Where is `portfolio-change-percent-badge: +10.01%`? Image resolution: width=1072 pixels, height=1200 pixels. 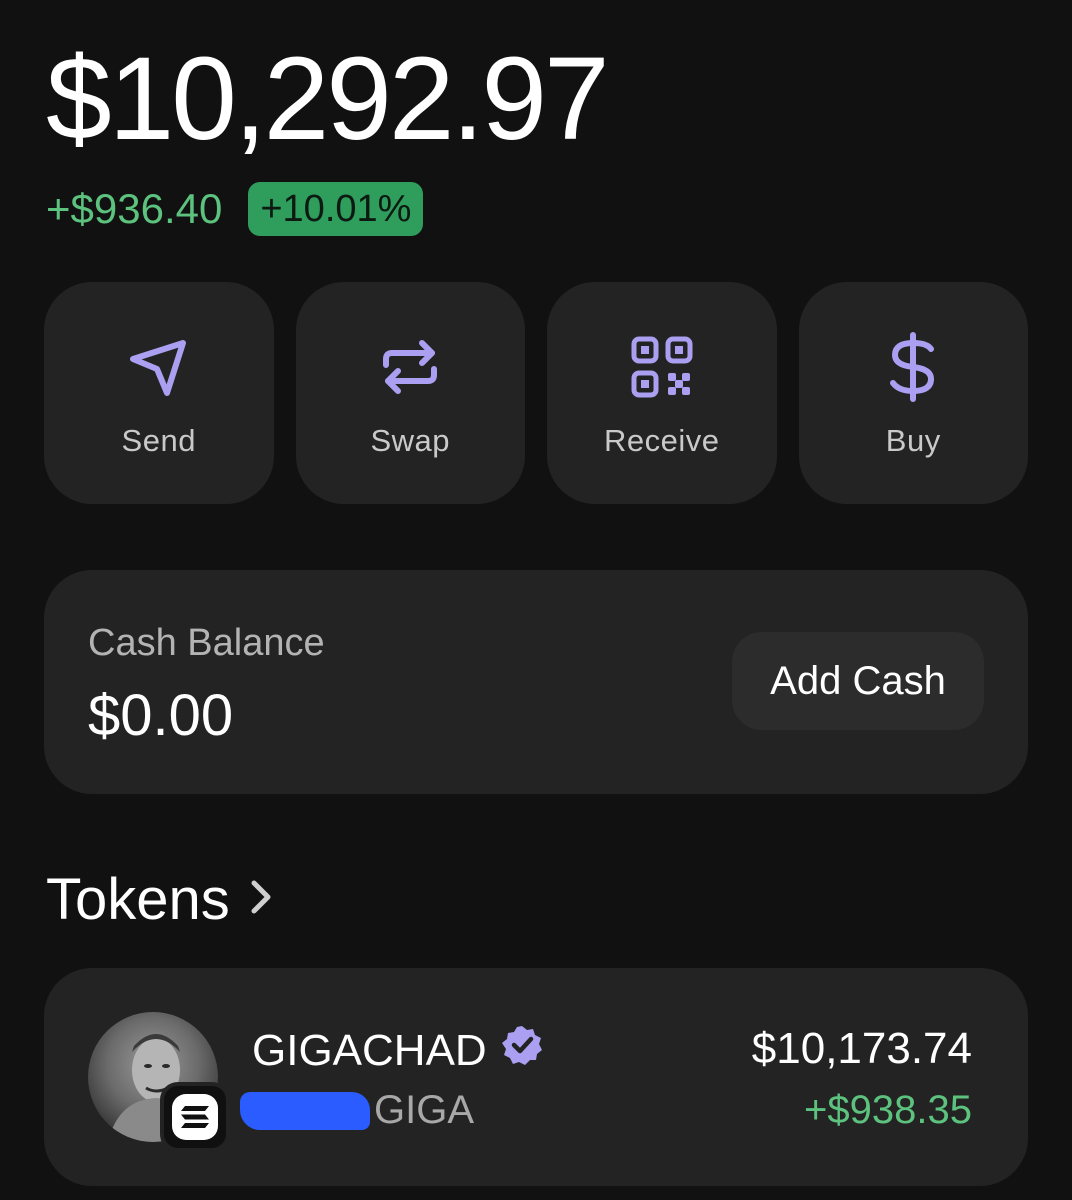
portfolio-change-percent-badge: +10.01% is located at coordinates (336, 209).